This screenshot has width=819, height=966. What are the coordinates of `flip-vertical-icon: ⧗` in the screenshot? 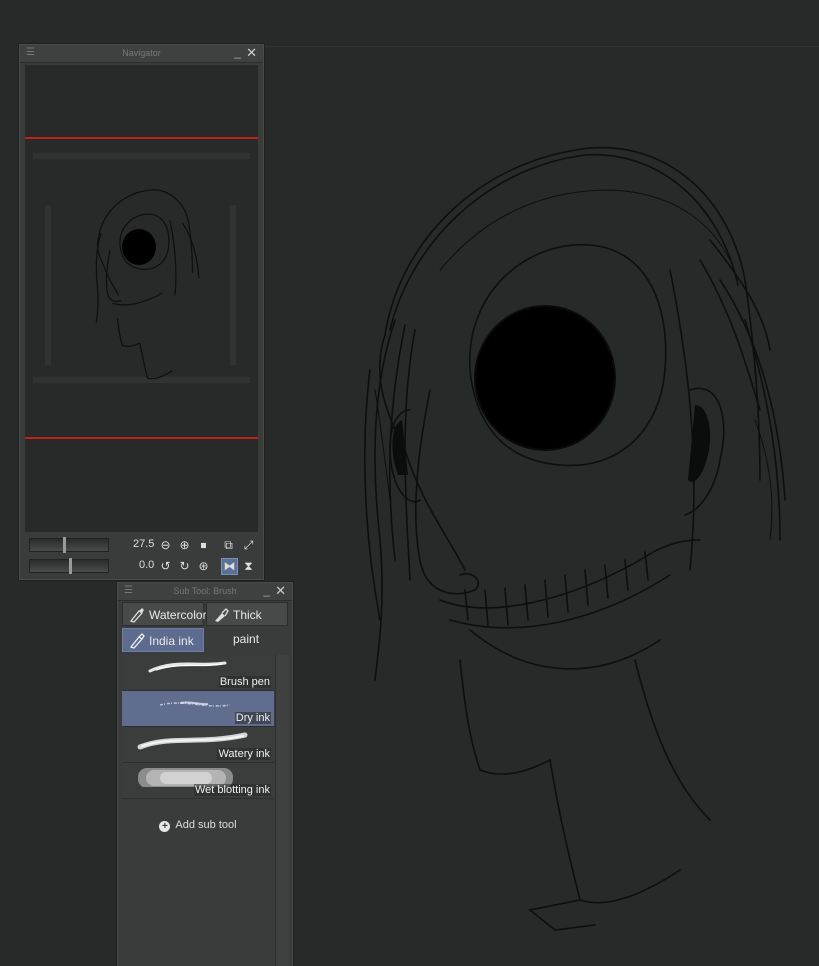 It's located at (248, 566).